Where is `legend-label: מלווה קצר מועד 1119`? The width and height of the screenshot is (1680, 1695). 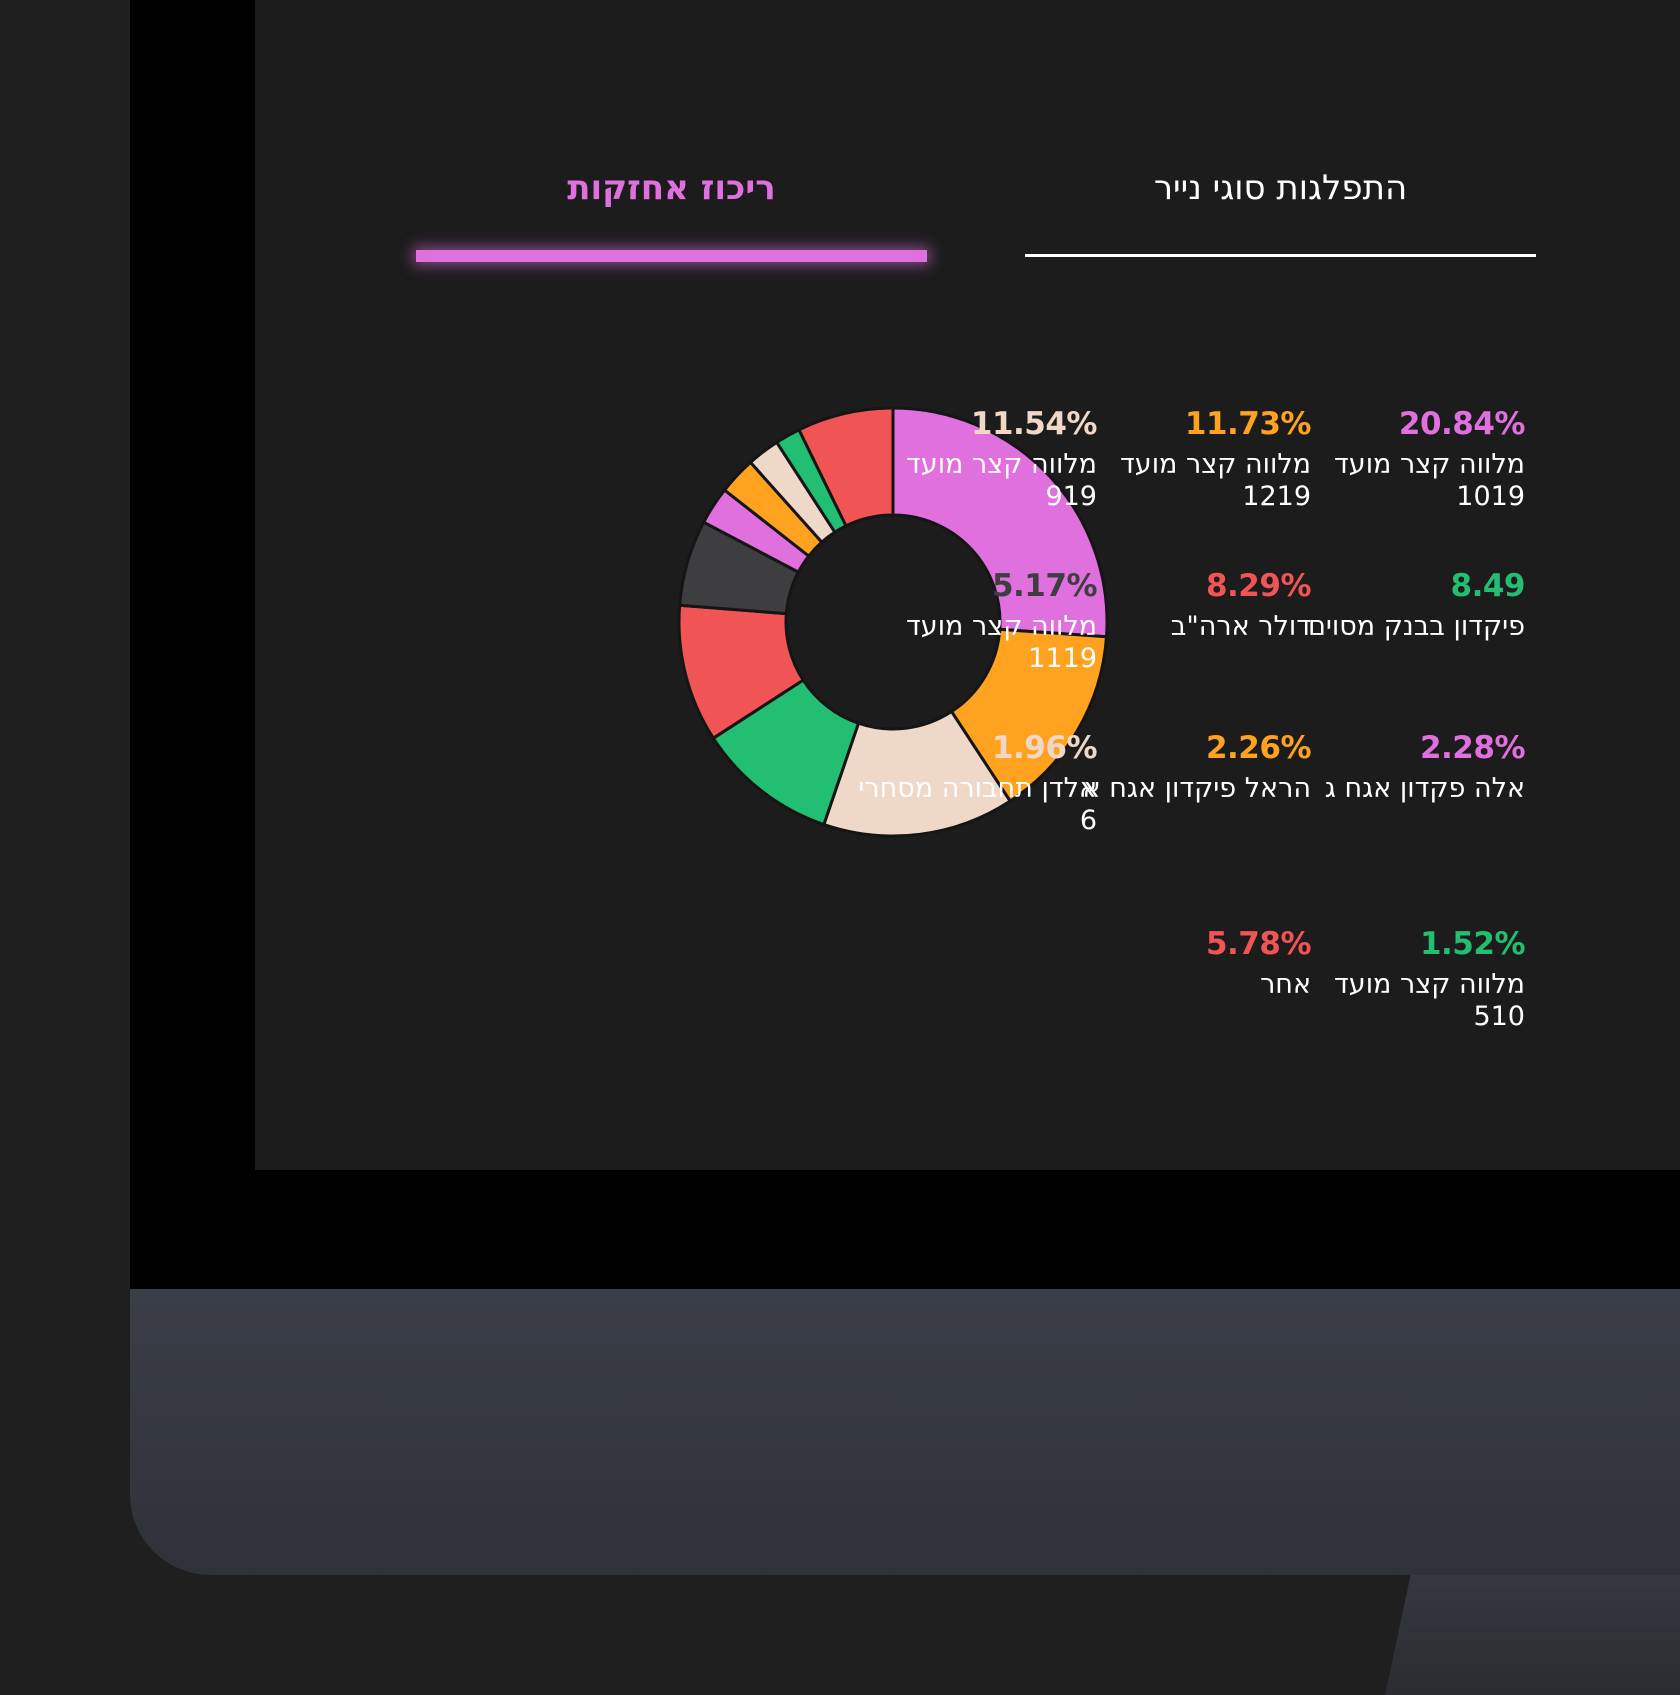 legend-label: מלווה קצר מועד 1119 is located at coordinates (1001, 642).